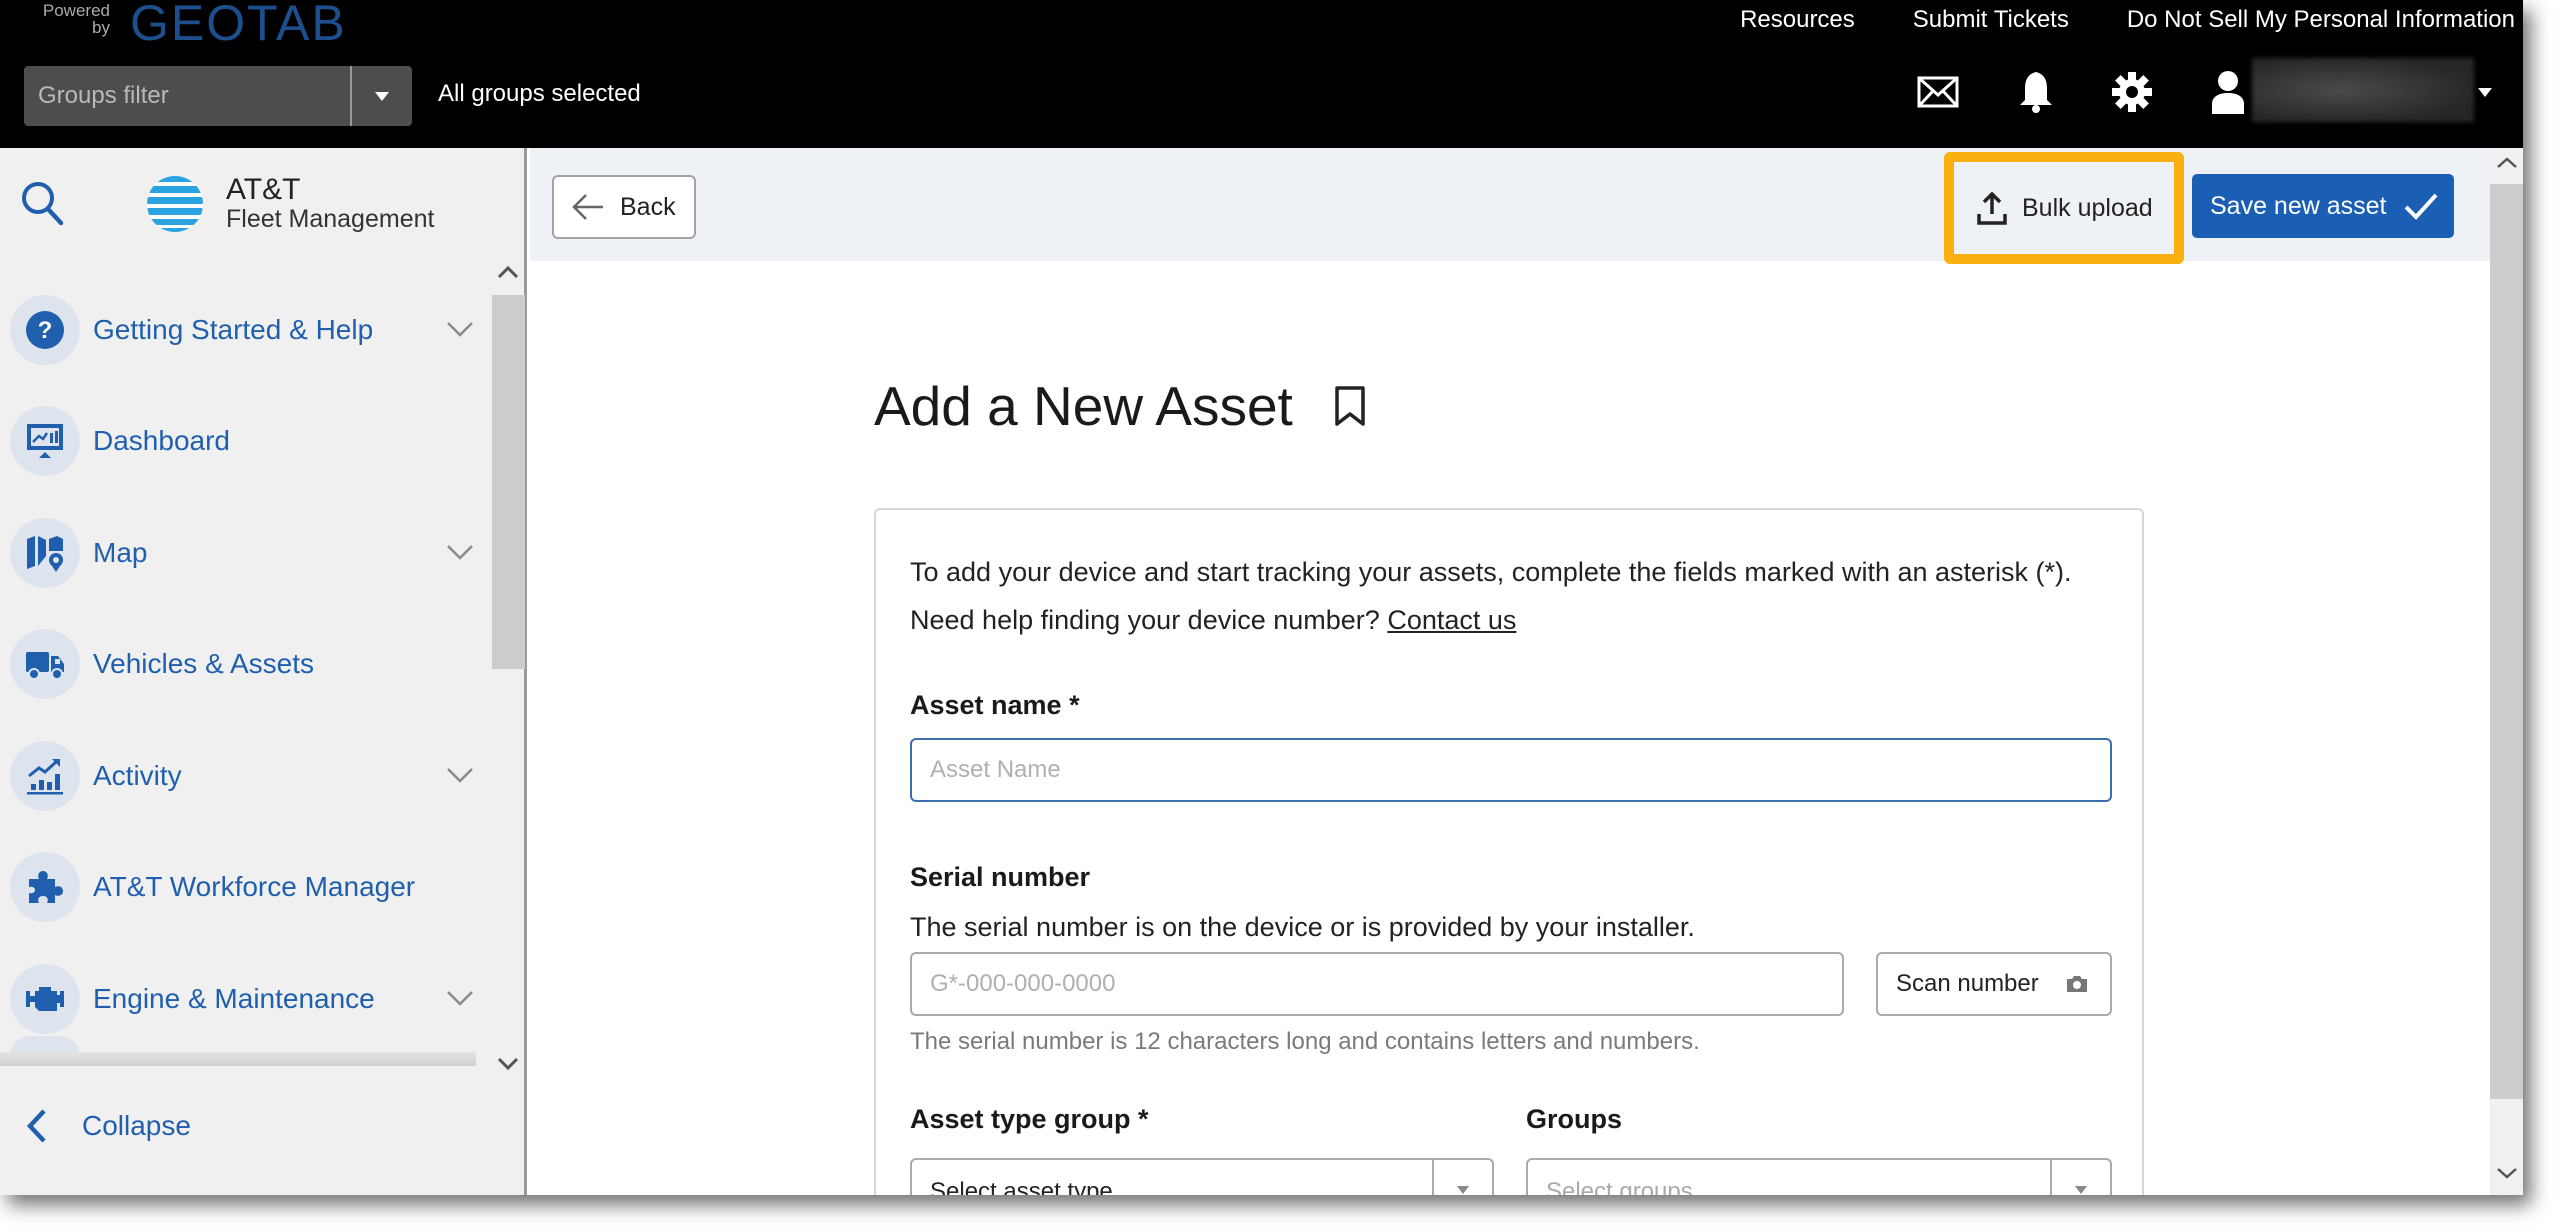  I want to click on sidebar-item-getting-started: ? Getting Started & Help, so click(245, 330).